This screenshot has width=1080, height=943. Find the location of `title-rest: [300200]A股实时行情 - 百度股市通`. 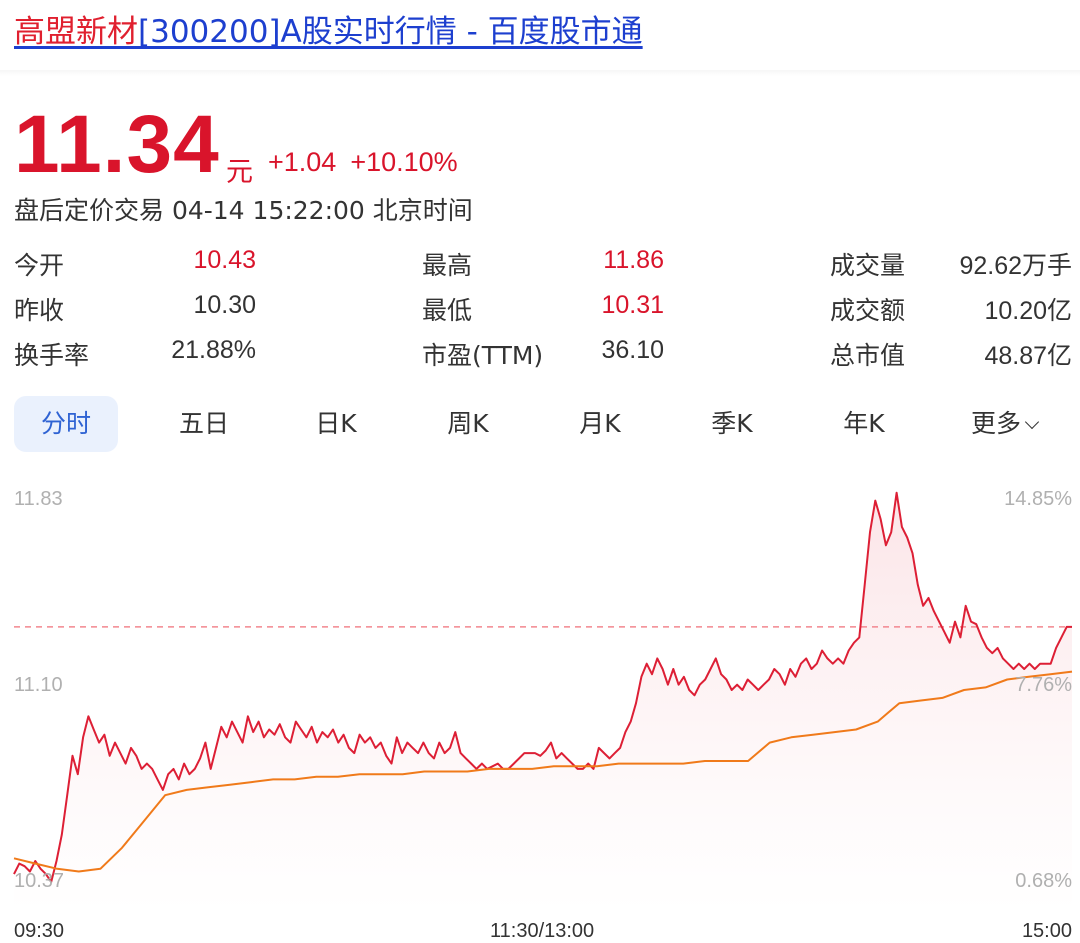

title-rest: [300200]A股实时行情 - 百度股市通 is located at coordinates (390, 32).